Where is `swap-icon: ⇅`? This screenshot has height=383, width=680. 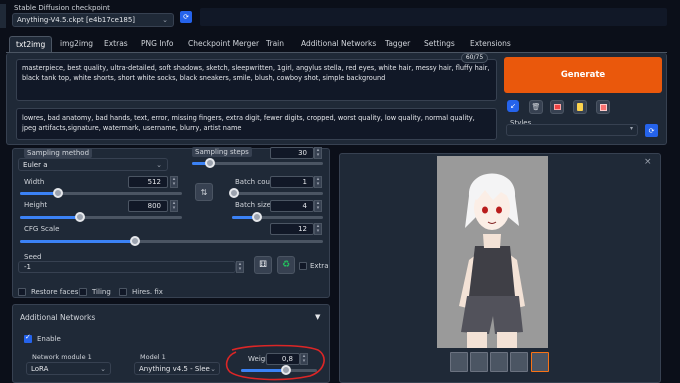
swap-icon: ⇅ is located at coordinates (204, 192).